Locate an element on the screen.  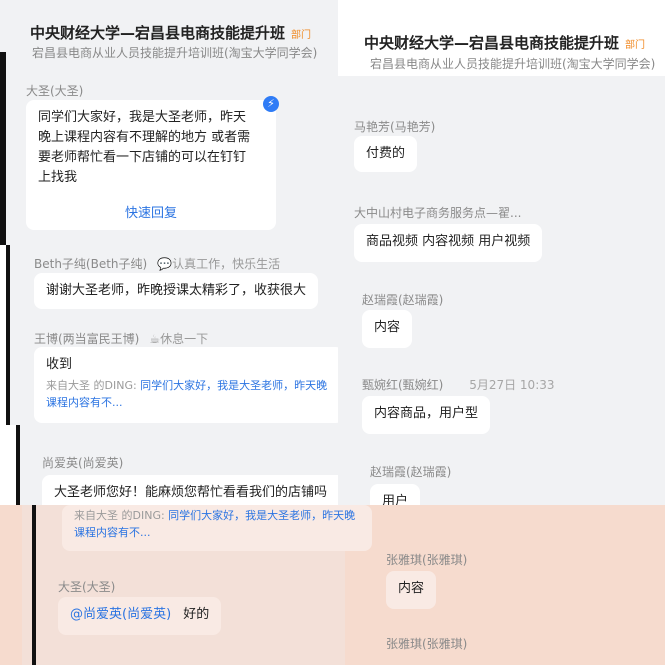
signature-status: 💬认真工作，快乐生活 is located at coordinates (219, 264).